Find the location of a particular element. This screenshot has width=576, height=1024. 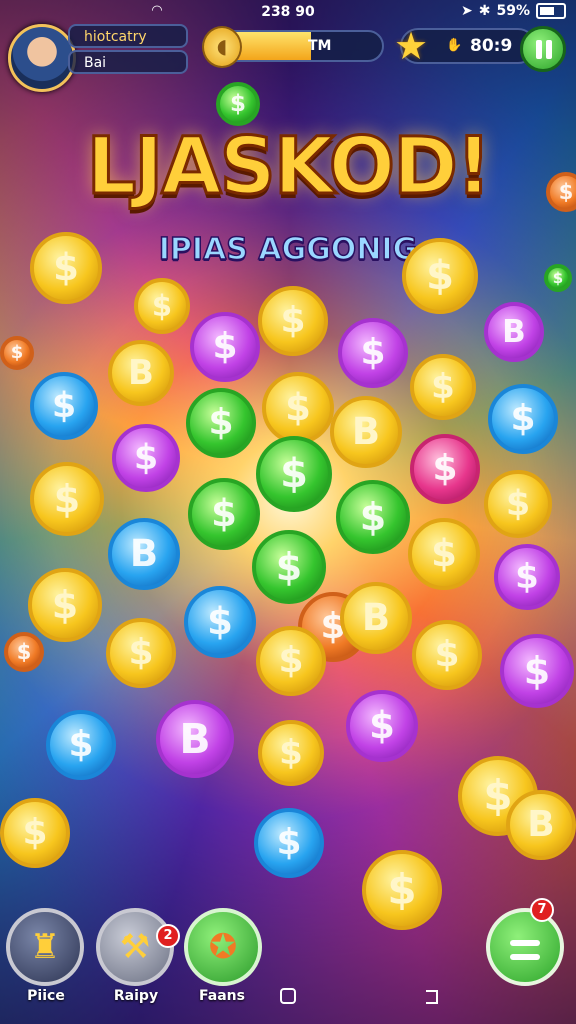

player-avatar is located at coordinates (42, 58).